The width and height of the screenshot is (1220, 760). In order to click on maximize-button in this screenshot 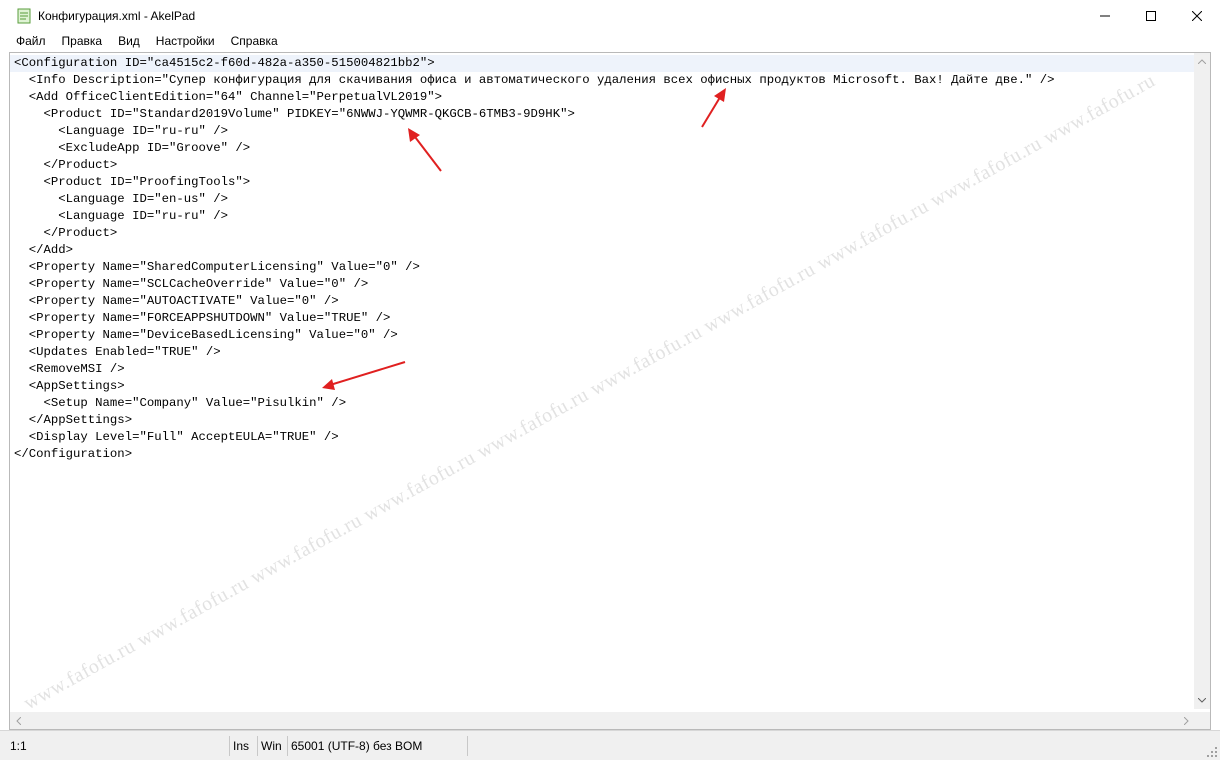, I will do `click(1151, 15)`.